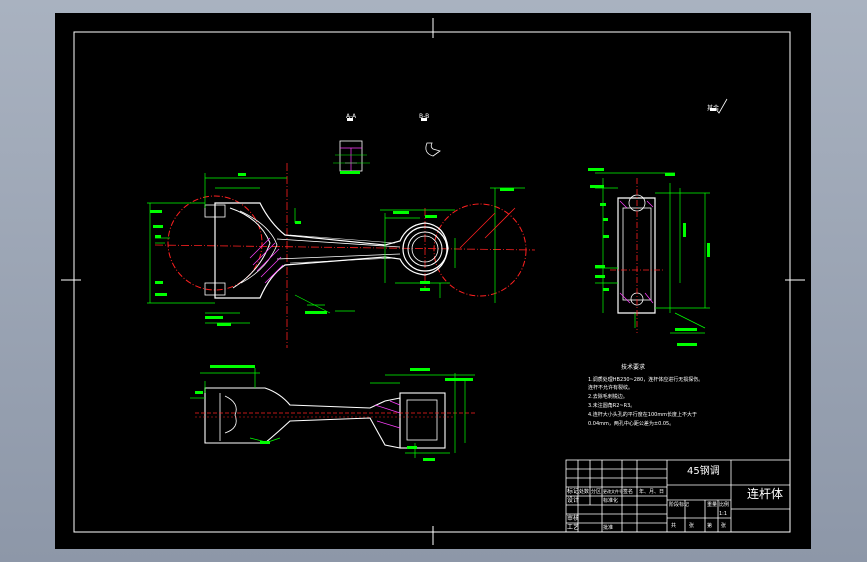 The height and width of the screenshot is (562, 867). I want to click on row-label-process: 工艺, so click(573, 527).